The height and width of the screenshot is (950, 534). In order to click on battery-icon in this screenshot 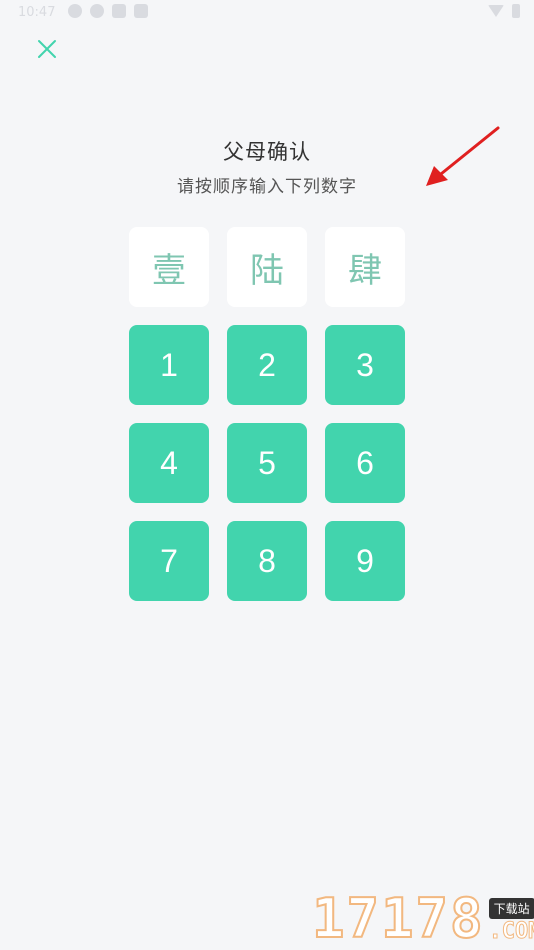, I will do `click(516, 11)`.